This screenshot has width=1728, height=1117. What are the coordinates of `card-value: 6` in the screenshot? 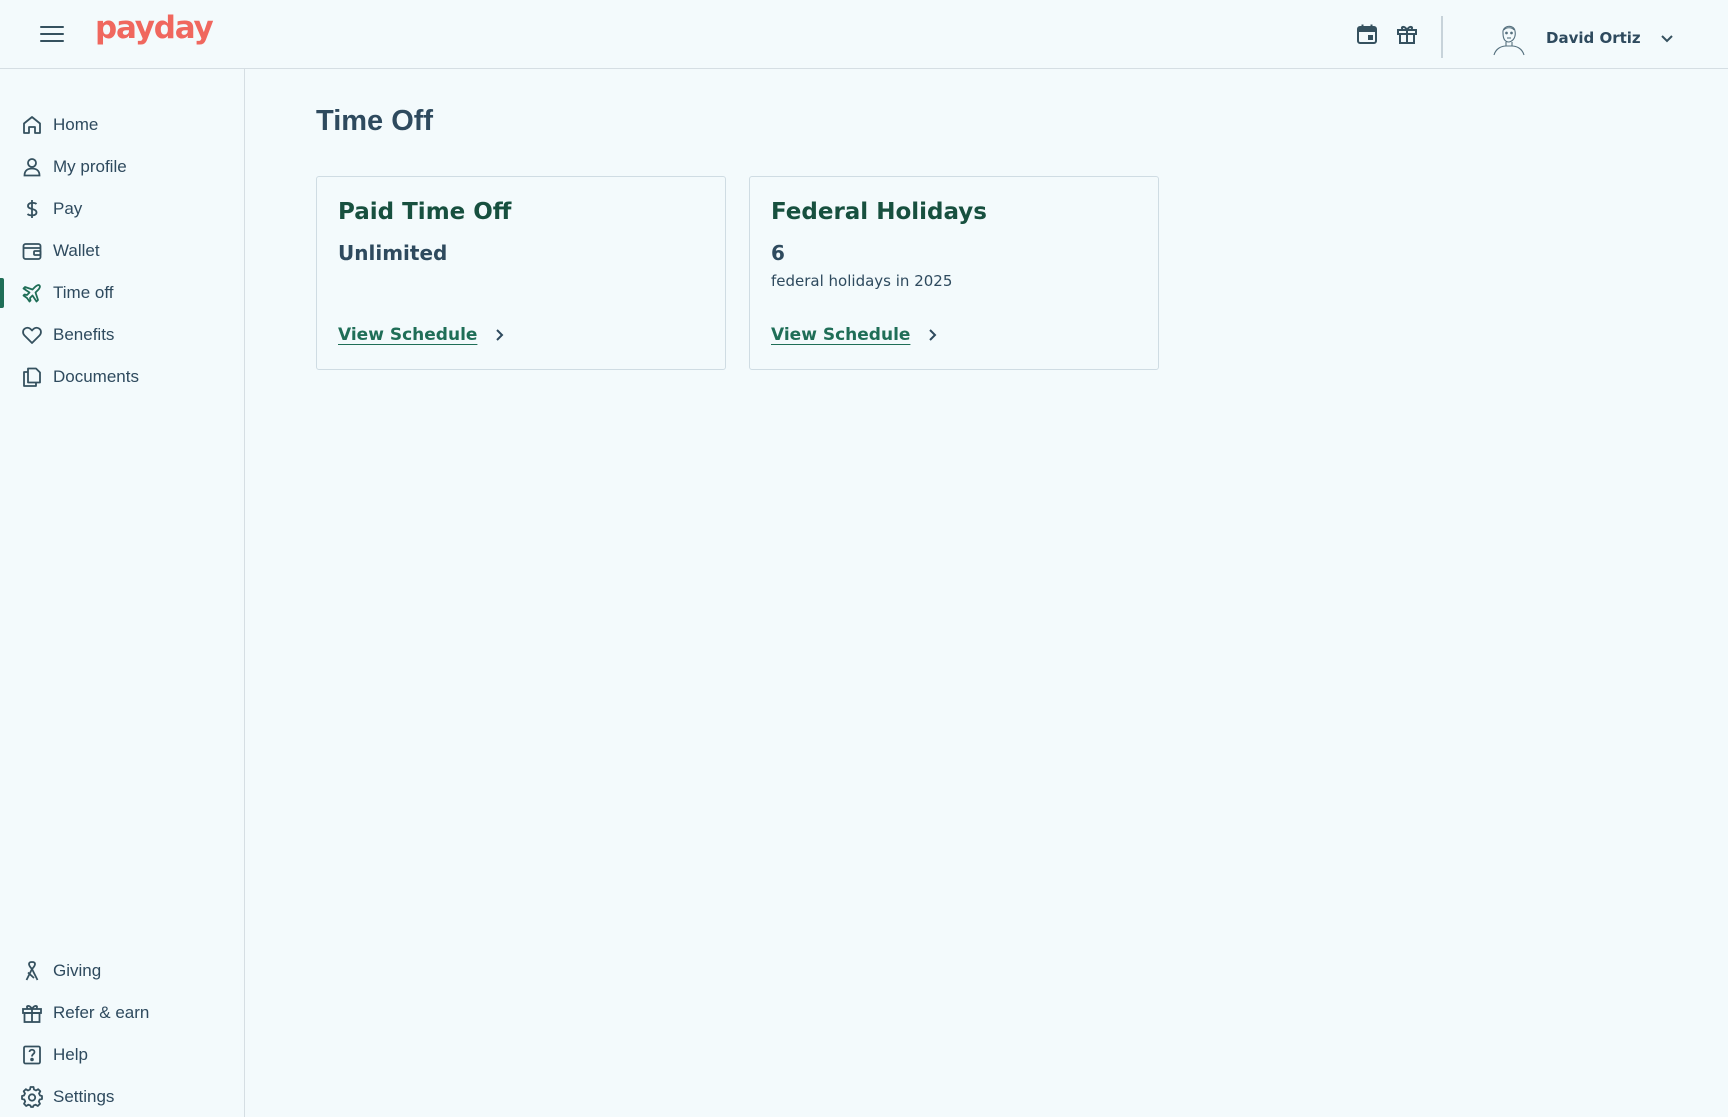 It's located at (778, 253).